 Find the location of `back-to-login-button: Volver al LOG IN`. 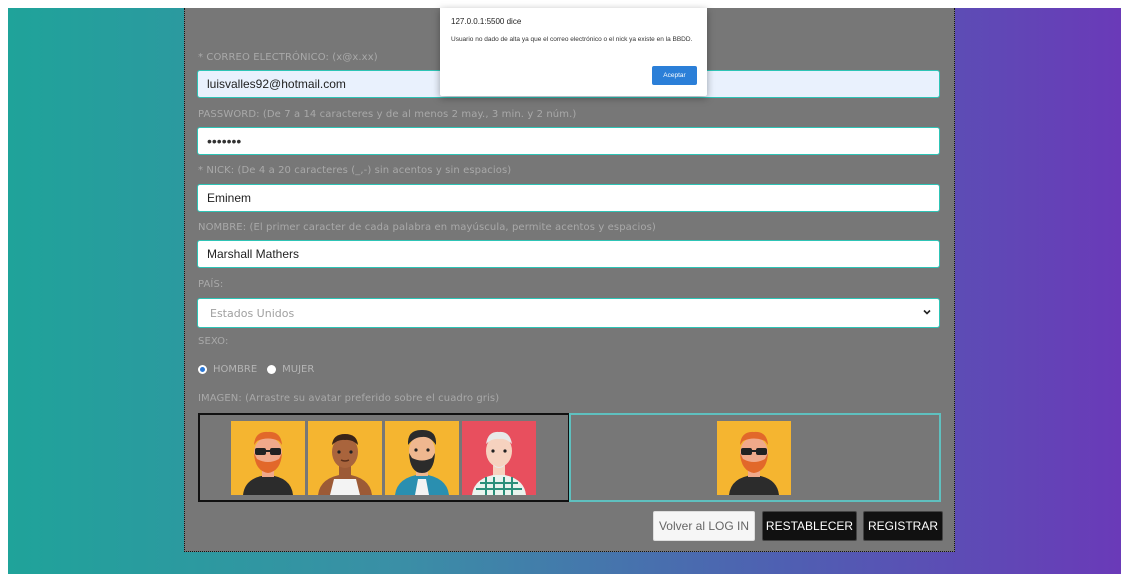

back-to-login-button: Volver al LOG IN is located at coordinates (704, 526).